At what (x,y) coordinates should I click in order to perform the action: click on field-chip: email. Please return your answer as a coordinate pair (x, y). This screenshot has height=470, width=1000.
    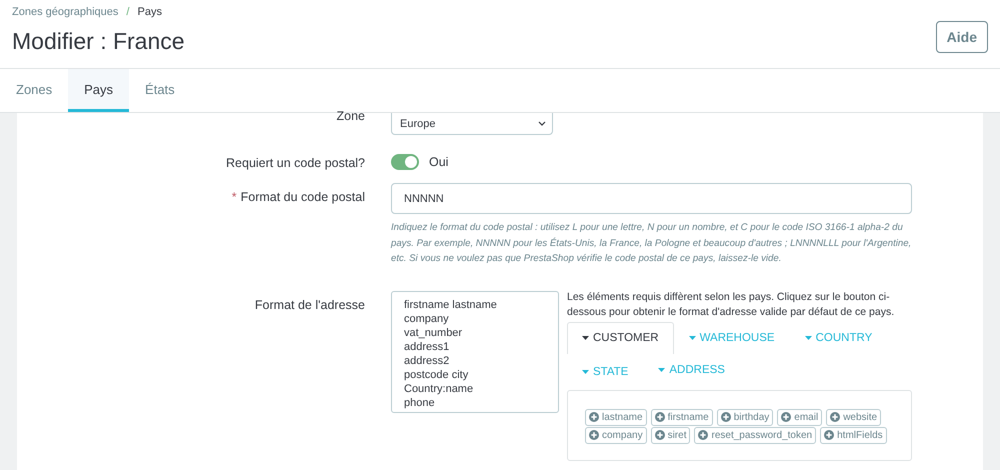
    Looking at the image, I should click on (799, 417).